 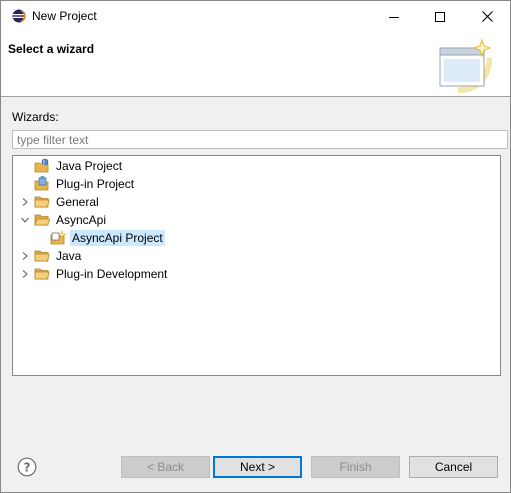 What do you see at coordinates (465, 65) in the screenshot?
I see `new-wizard-banner-icon` at bounding box center [465, 65].